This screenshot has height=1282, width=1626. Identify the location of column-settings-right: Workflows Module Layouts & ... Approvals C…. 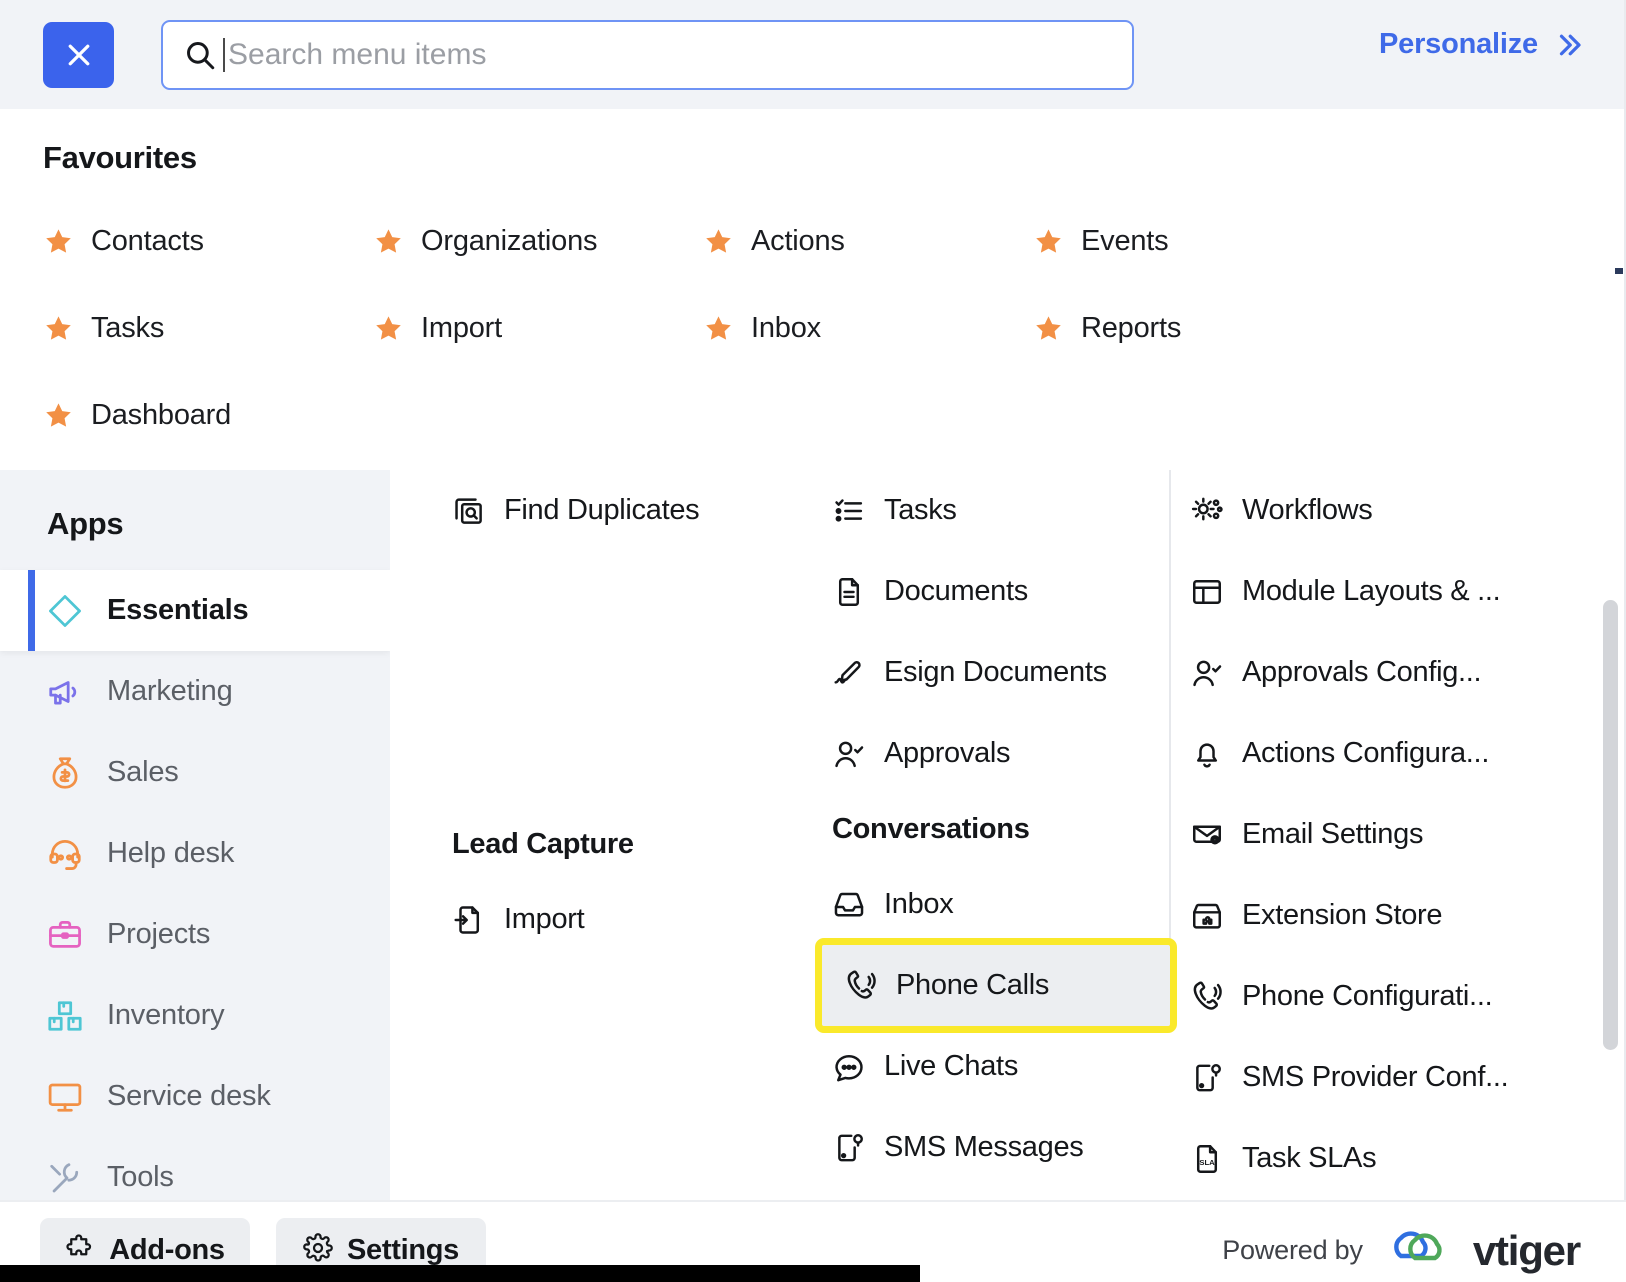
(1390, 834).